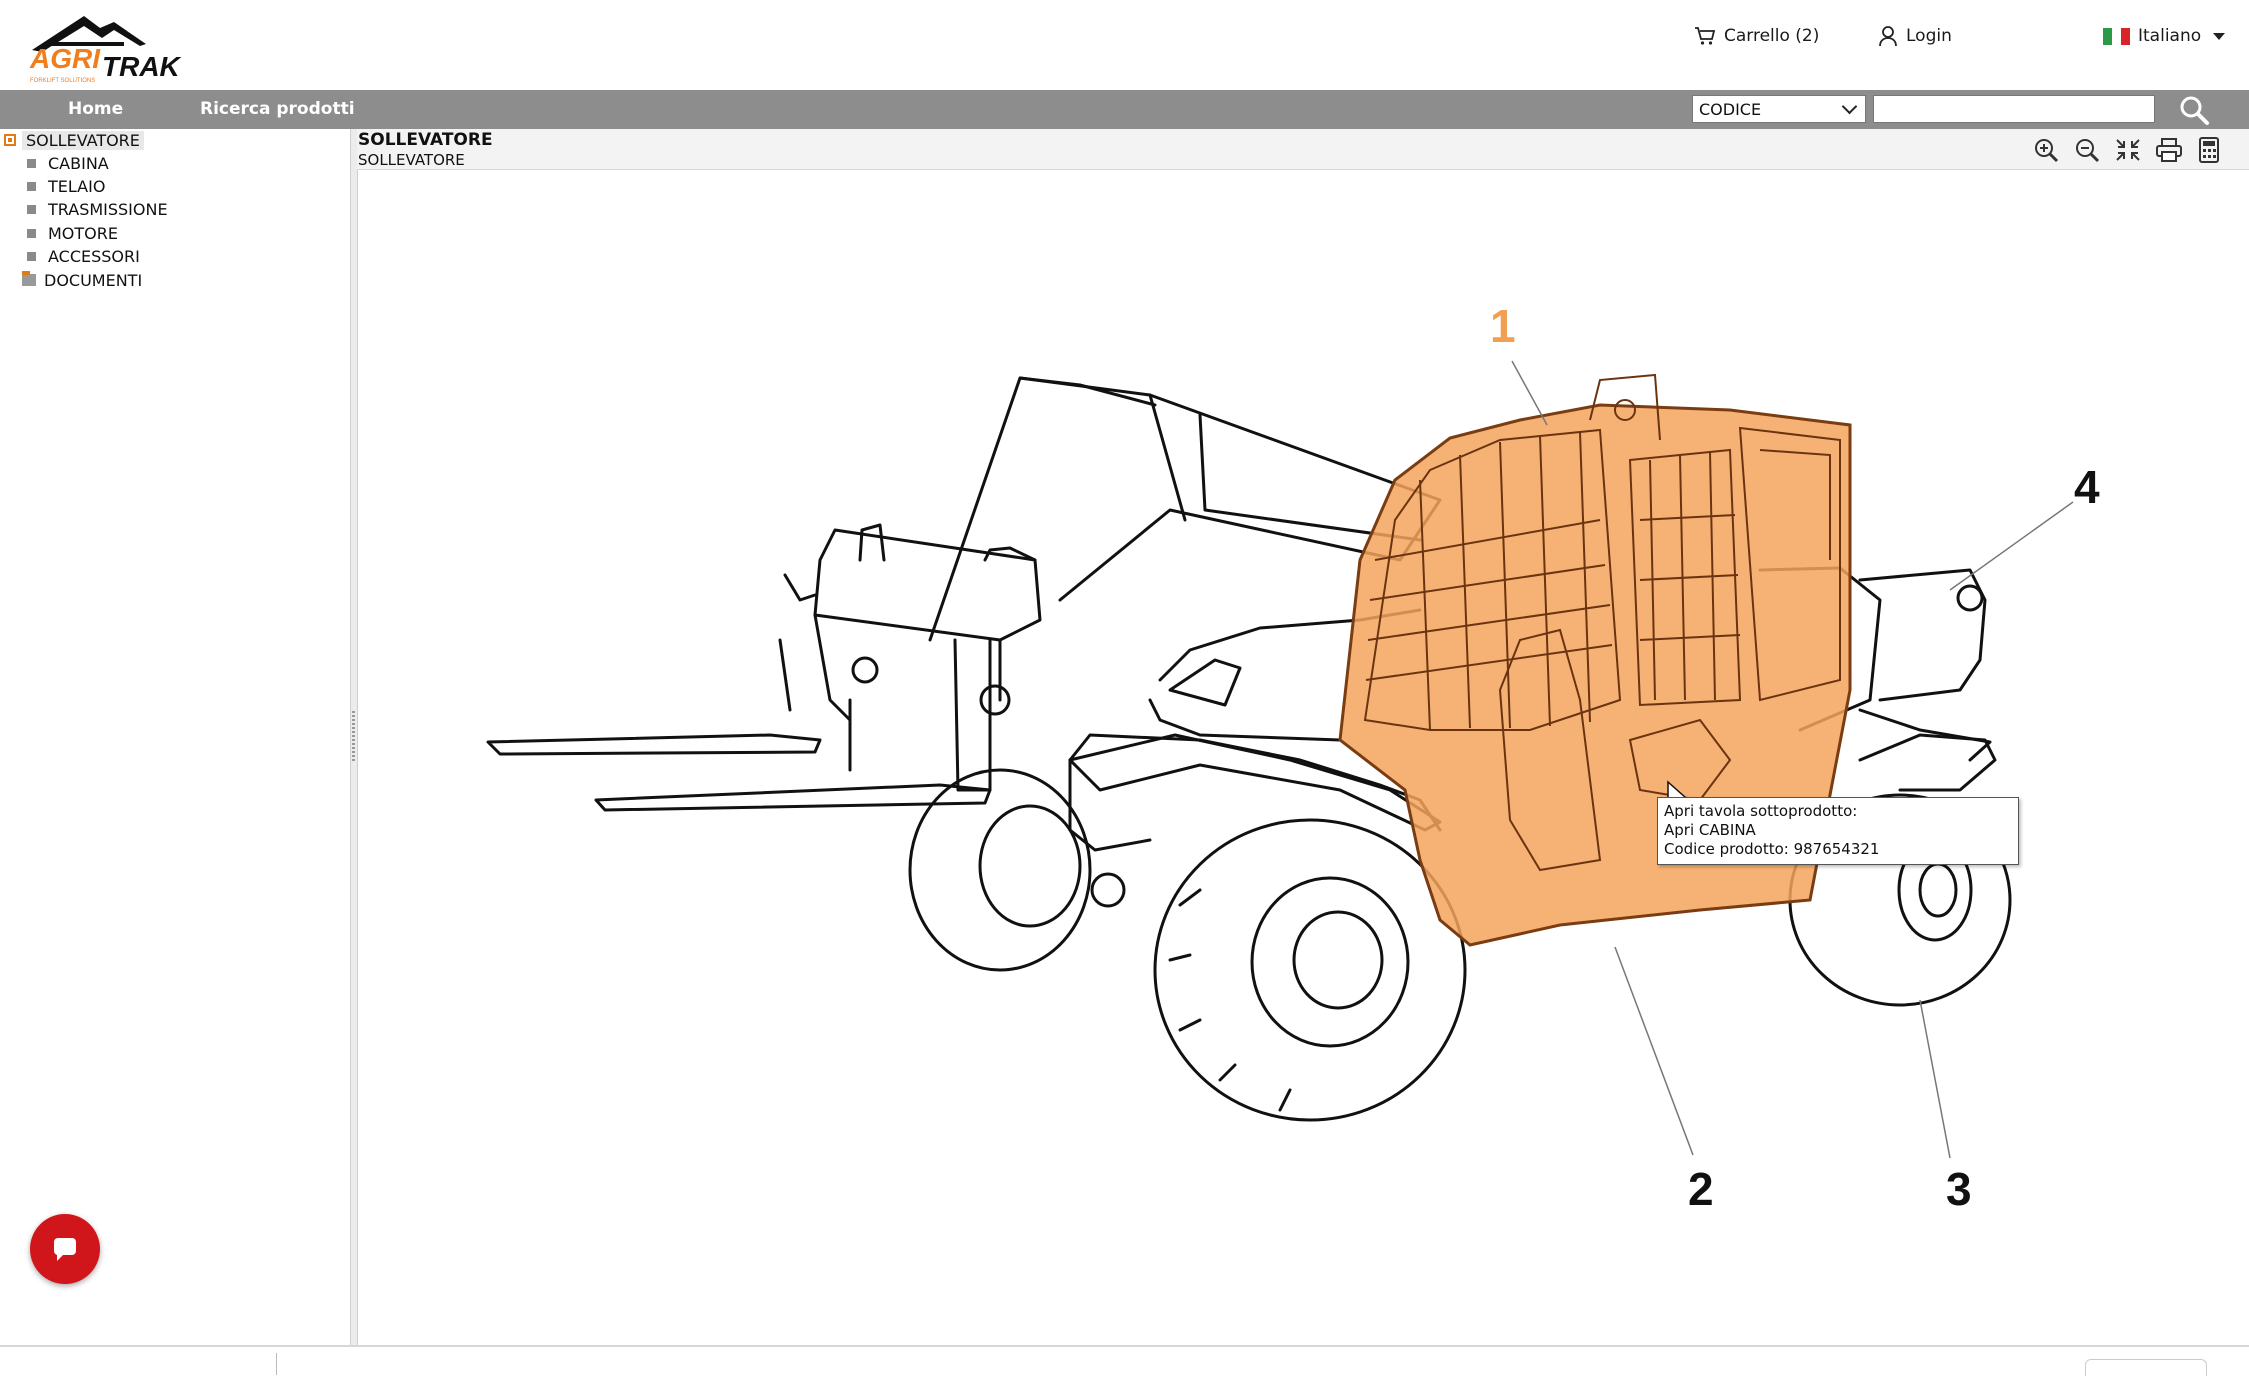  What do you see at coordinates (1017, 870) in the screenshot?
I see `left-wheel-part` at bounding box center [1017, 870].